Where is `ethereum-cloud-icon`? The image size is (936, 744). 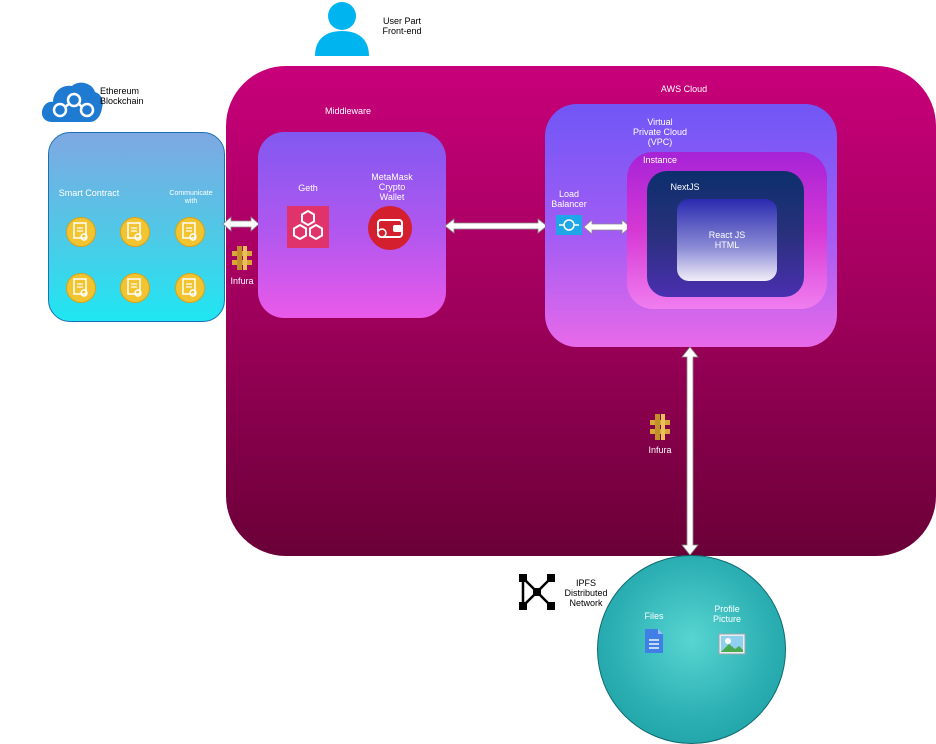
ethereum-cloud-icon is located at coordinates (72, 101).